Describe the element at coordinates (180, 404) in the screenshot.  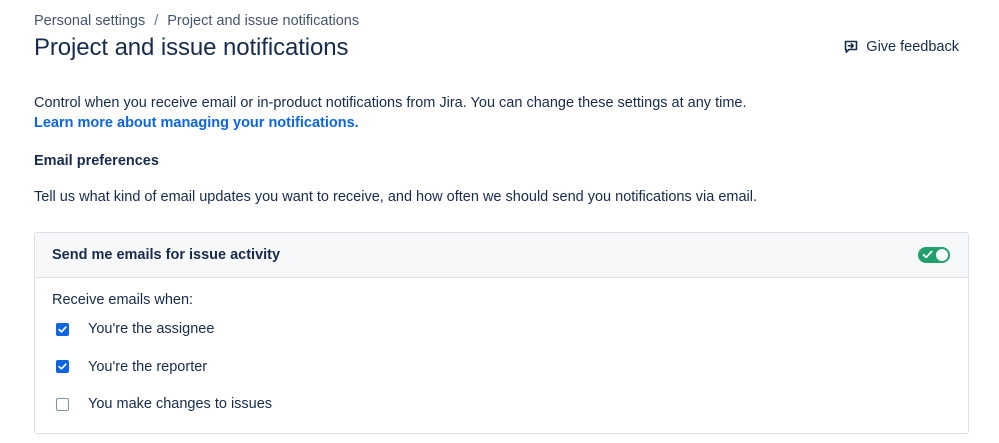
I see `make-changes-label: You make changes to issues` at that location.